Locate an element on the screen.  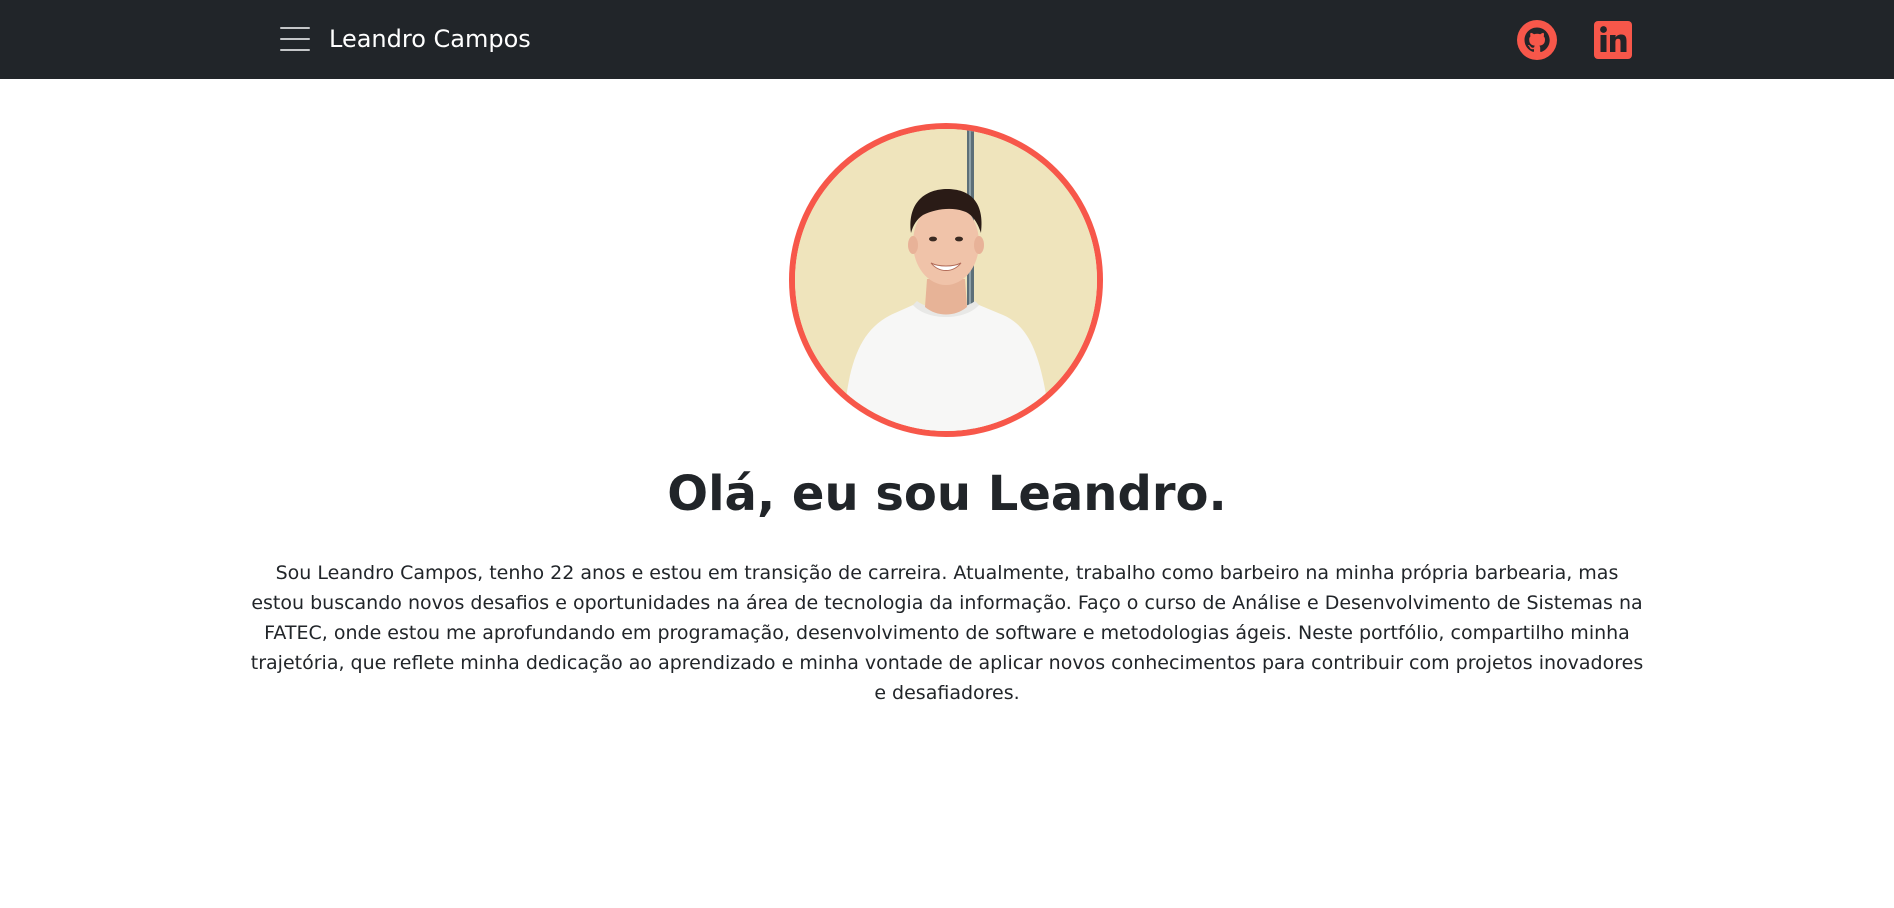
top-navbar: Leandro Campos is located at coordinates (947, 39).